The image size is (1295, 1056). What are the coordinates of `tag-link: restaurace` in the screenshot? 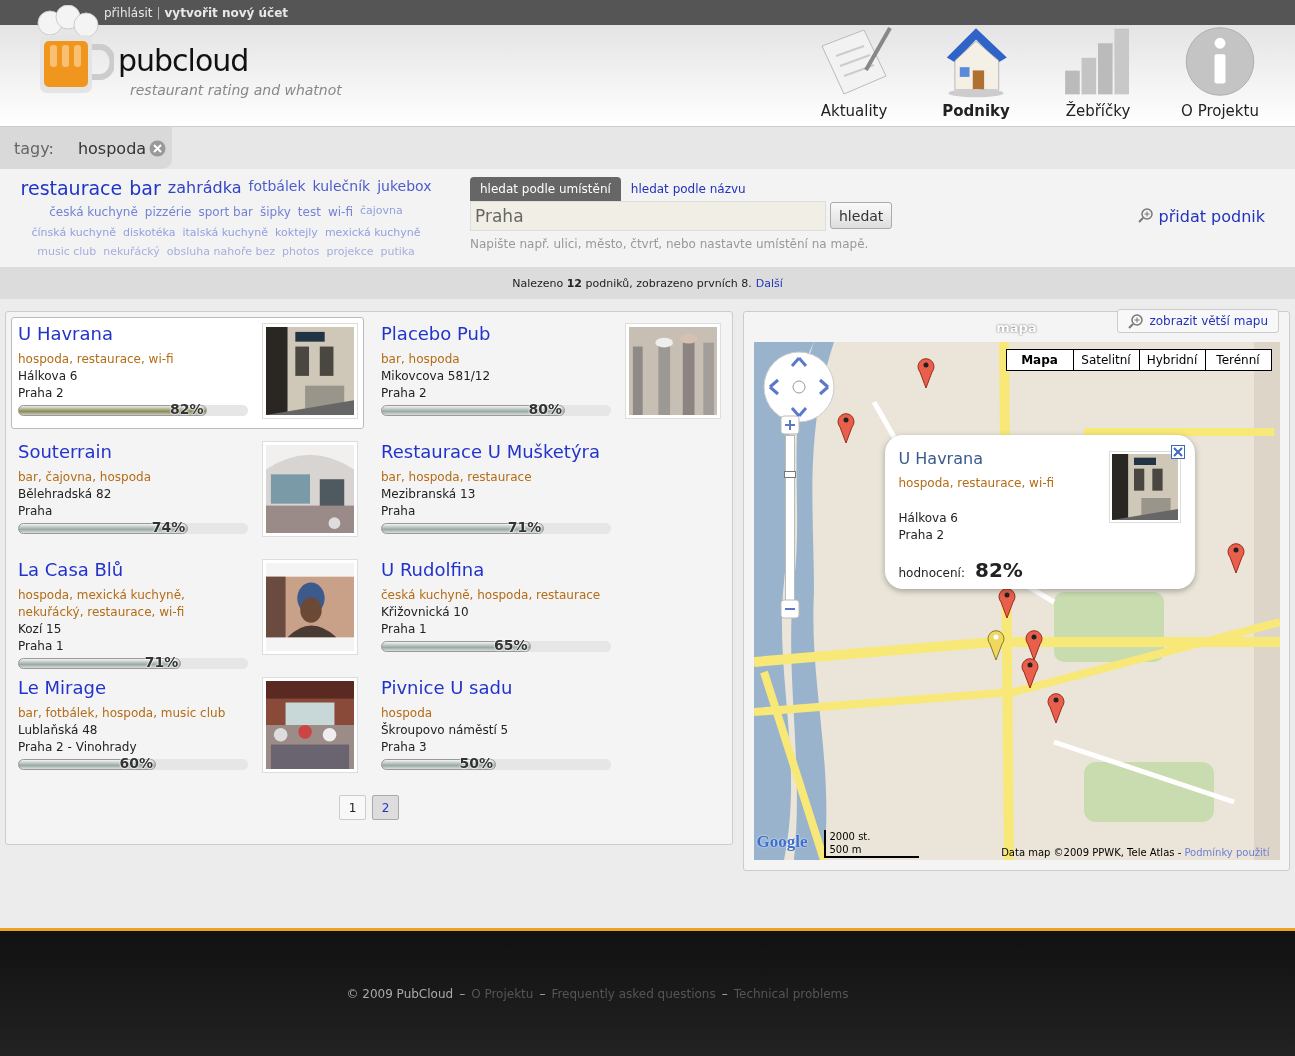 It's located at (71, 188).